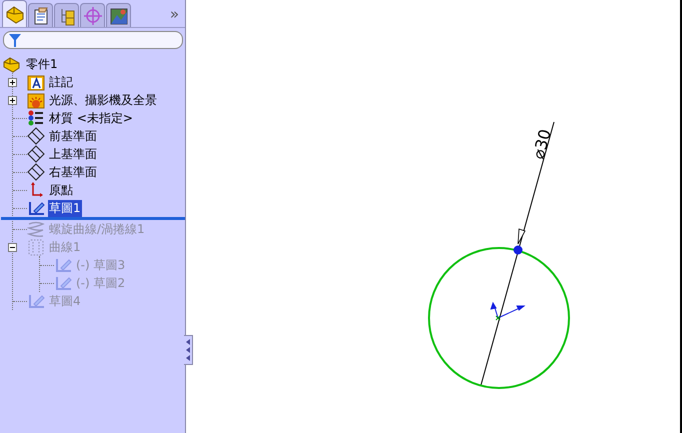  I want to click on tree-item: 前基準面, so click(73, 136).